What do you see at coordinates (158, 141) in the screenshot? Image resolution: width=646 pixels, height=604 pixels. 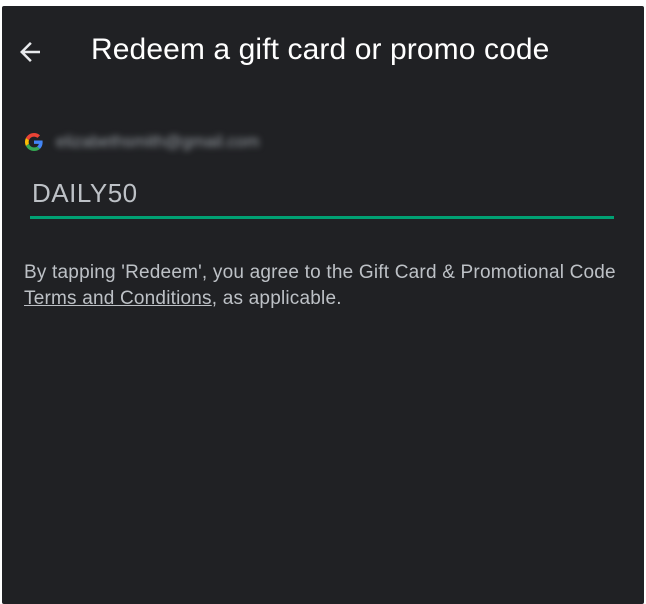 I see `account-email: elizabethsmith@gmail.com` at bounding box center [158, 141].